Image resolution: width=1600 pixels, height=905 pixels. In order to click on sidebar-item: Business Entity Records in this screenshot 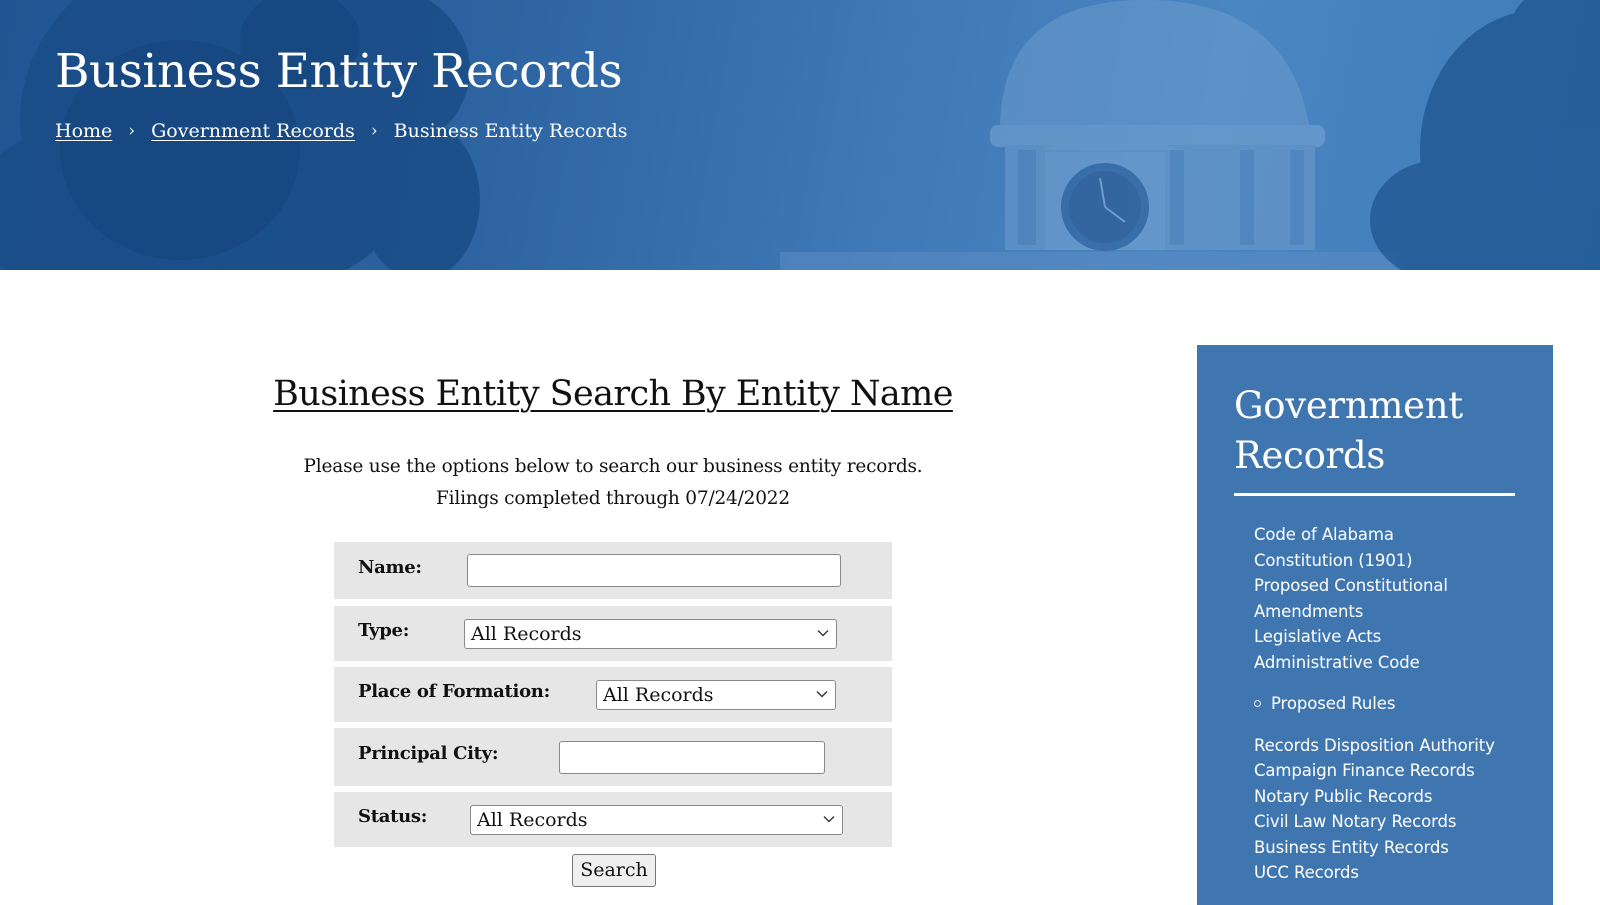, I will do `click(1374, 848)`.